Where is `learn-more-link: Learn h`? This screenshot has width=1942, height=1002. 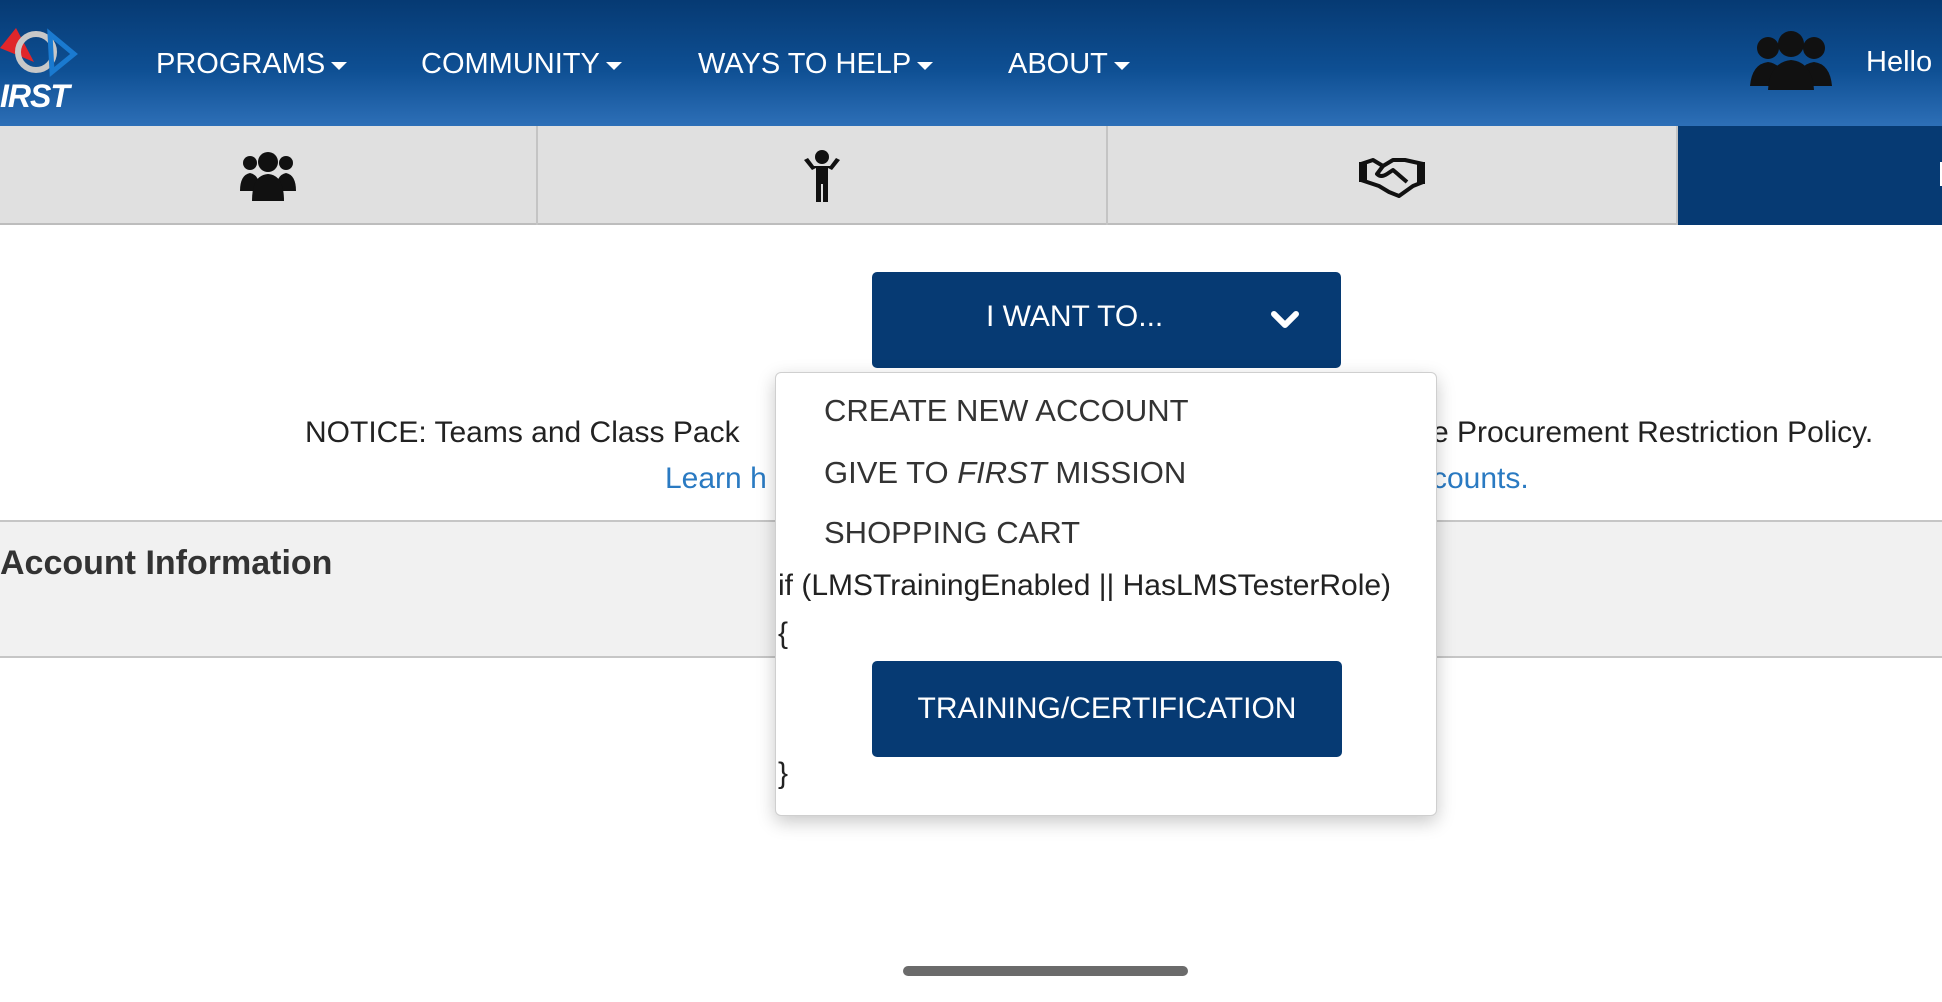 learn-more-link: Learn h is located at coordinates (716, 479).